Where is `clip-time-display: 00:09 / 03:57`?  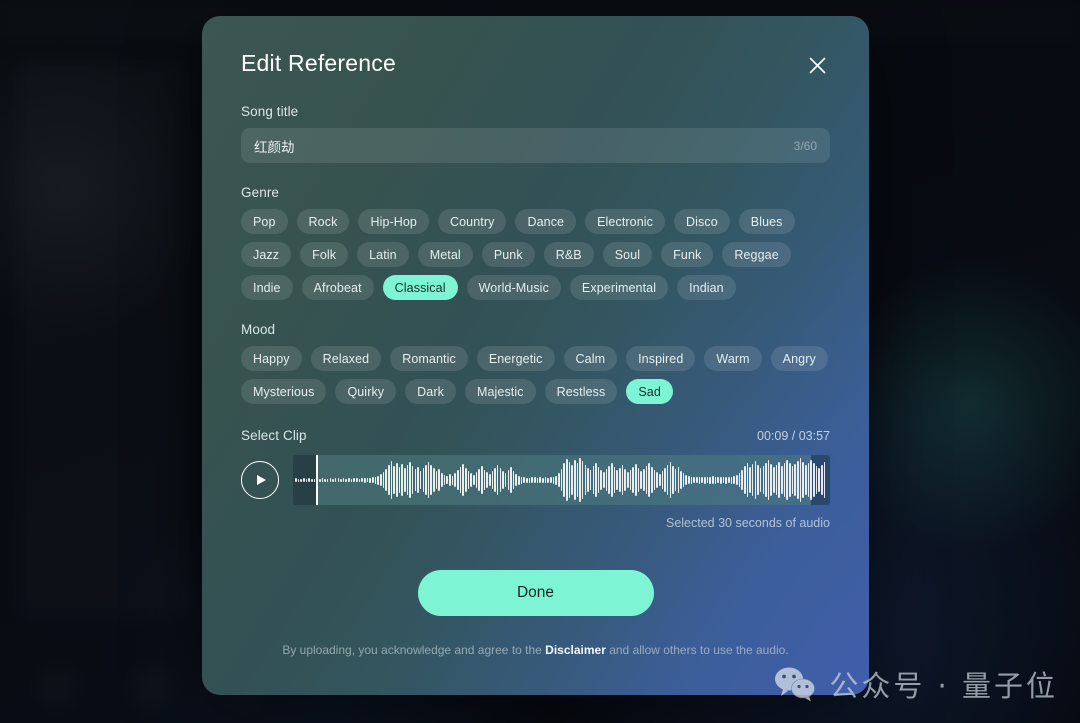 clip-time-display: 00:09 / 03:57 is located at coordinates (793, 436).